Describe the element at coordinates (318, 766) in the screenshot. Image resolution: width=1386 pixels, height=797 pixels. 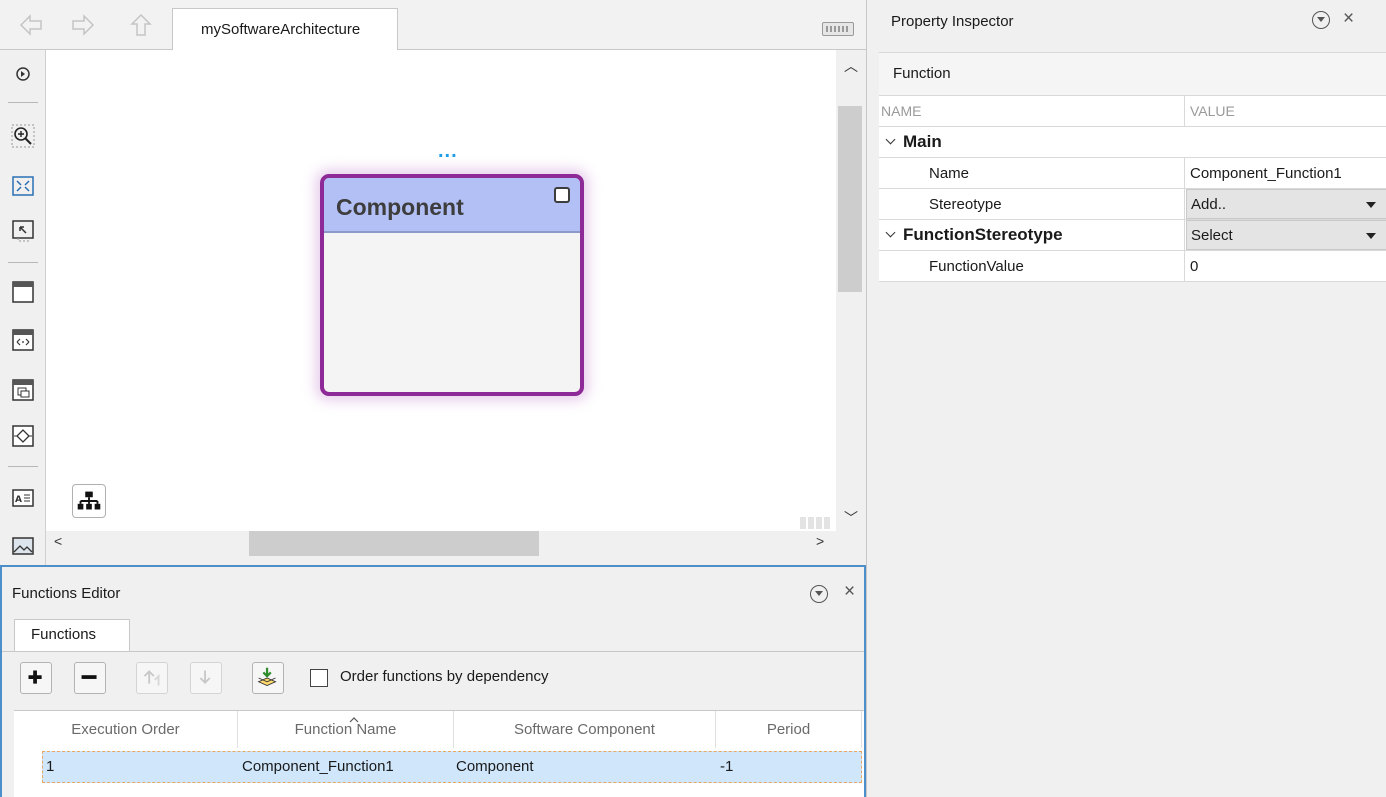
I see `cell-function-name: Component_Function1` at that location.